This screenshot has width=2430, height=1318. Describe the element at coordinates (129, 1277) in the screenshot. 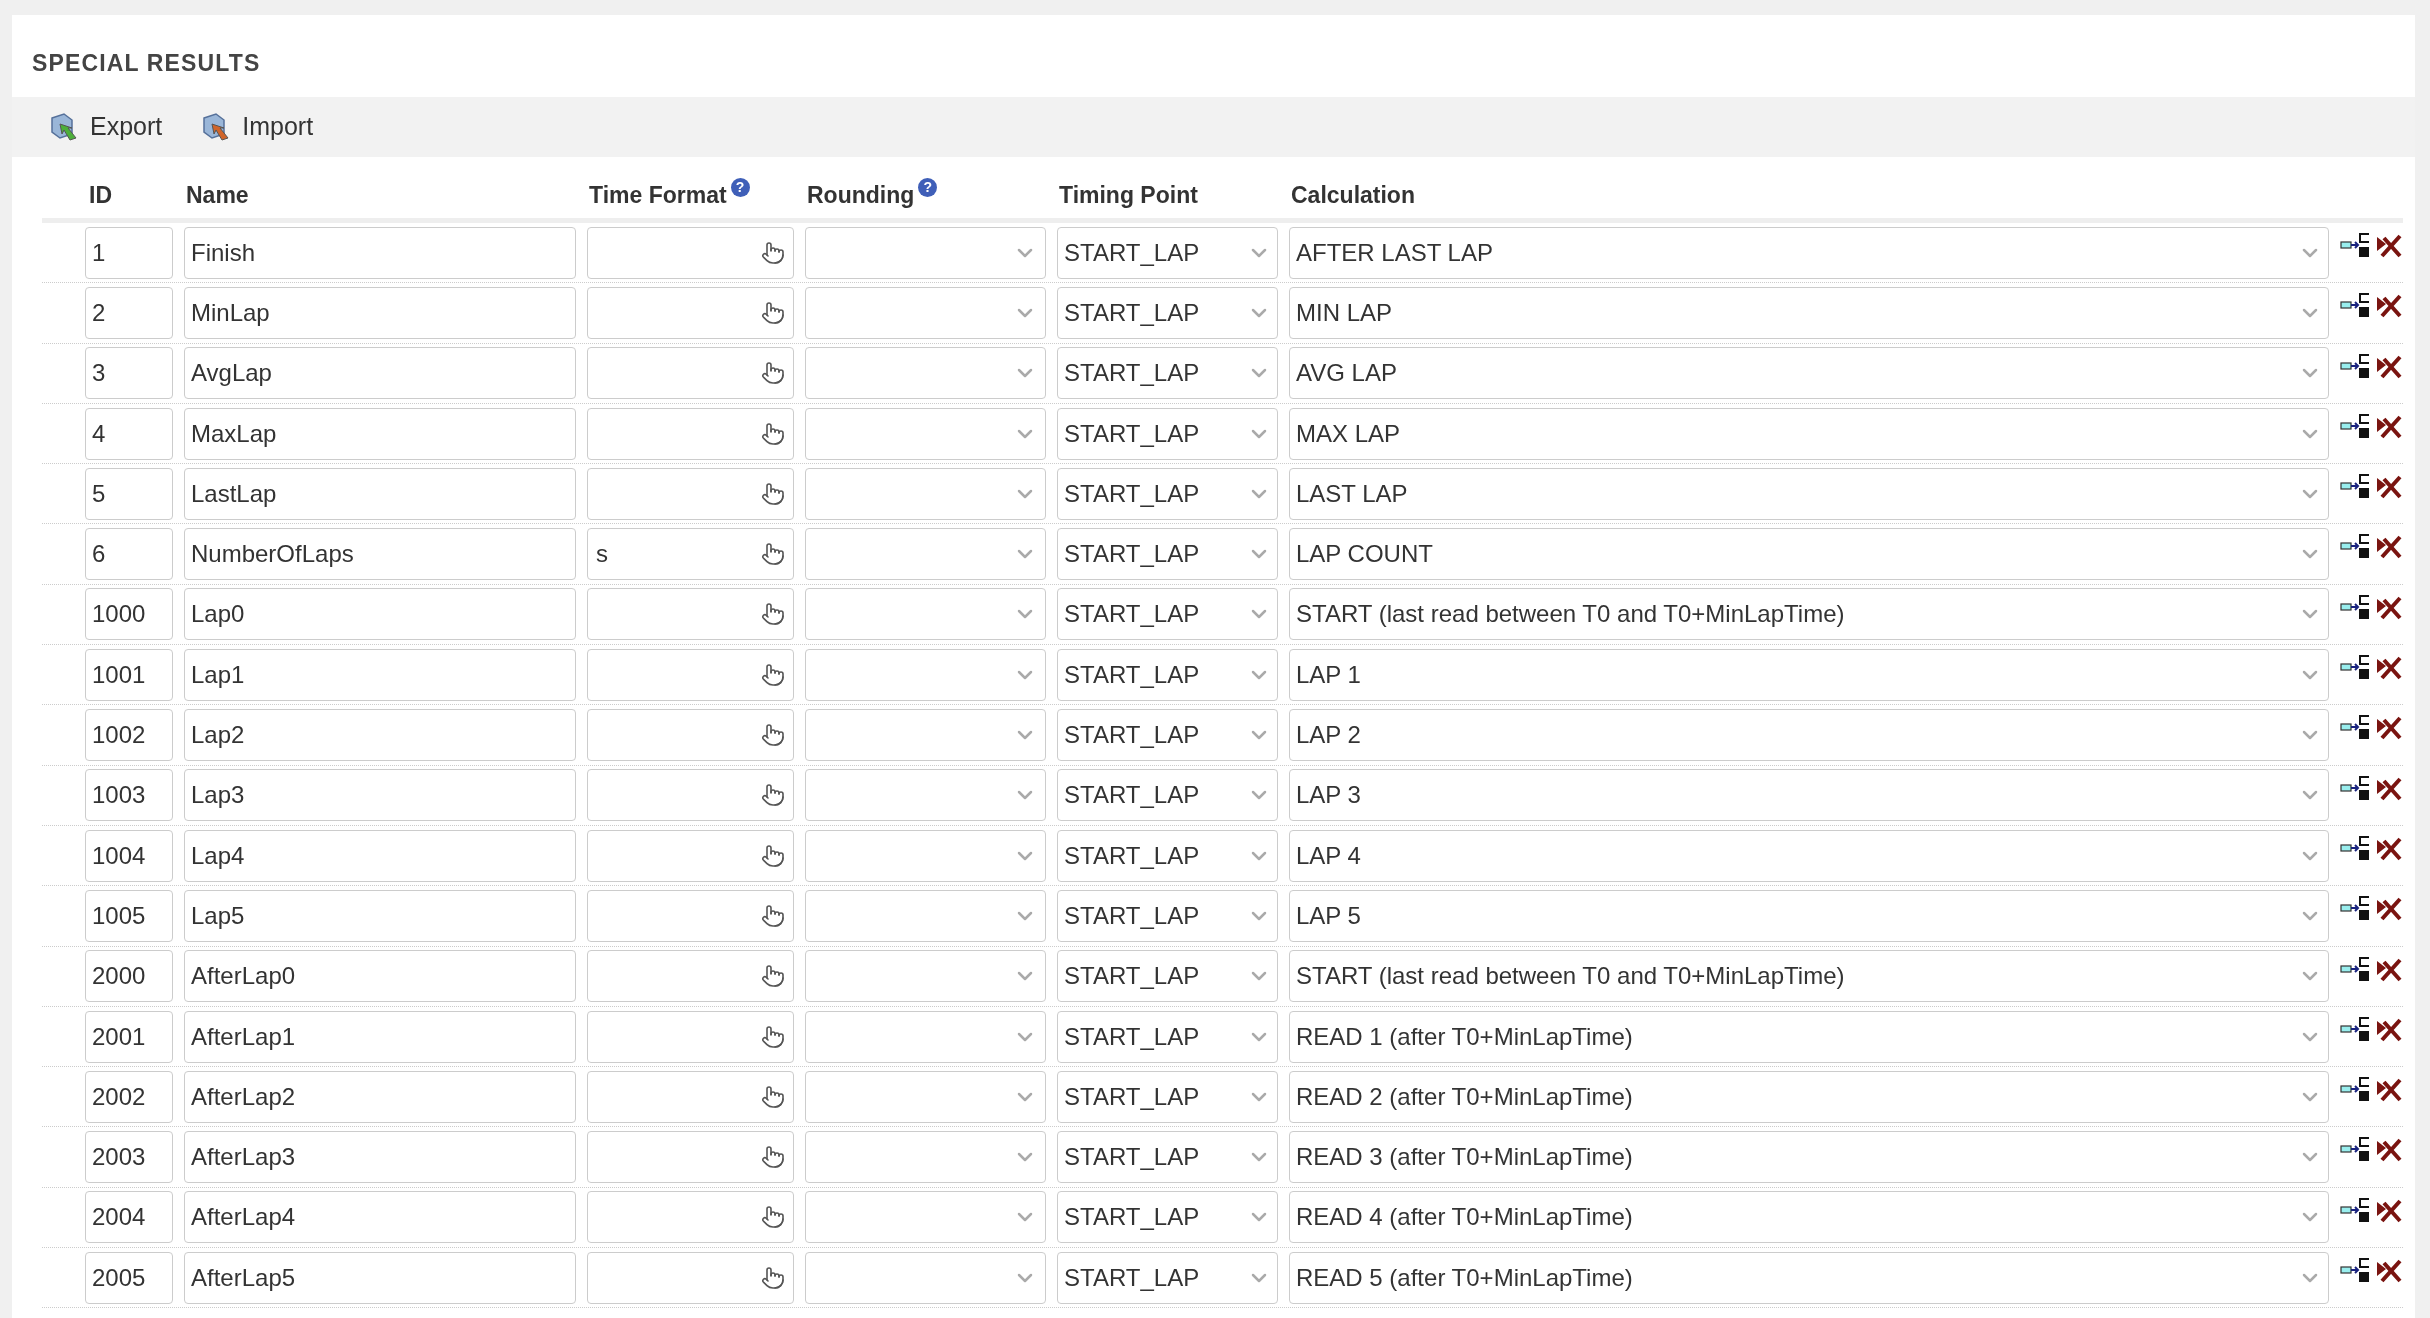

I see `id-field: 2005` at that location.